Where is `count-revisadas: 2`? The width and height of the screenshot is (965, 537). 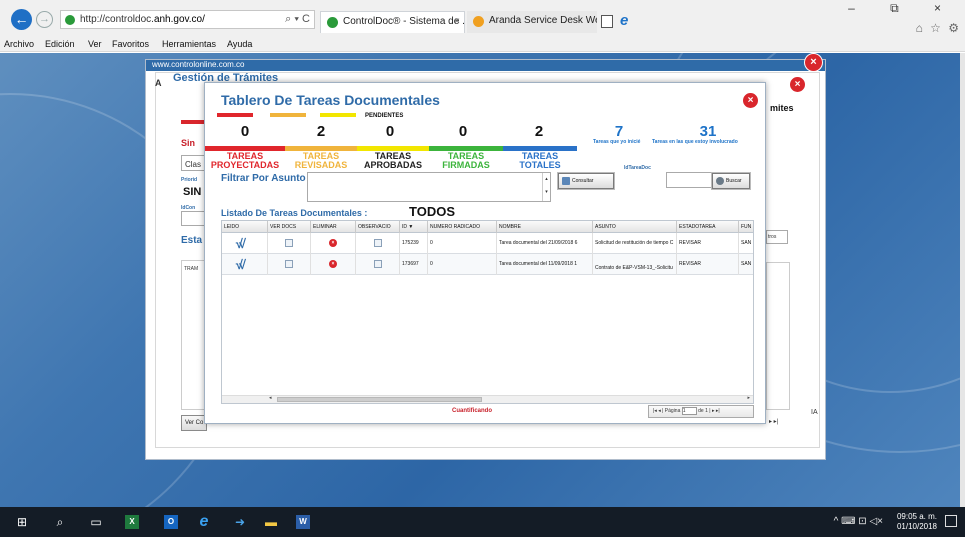 count-revisadas: 2 is located at coordinates (321, 131).